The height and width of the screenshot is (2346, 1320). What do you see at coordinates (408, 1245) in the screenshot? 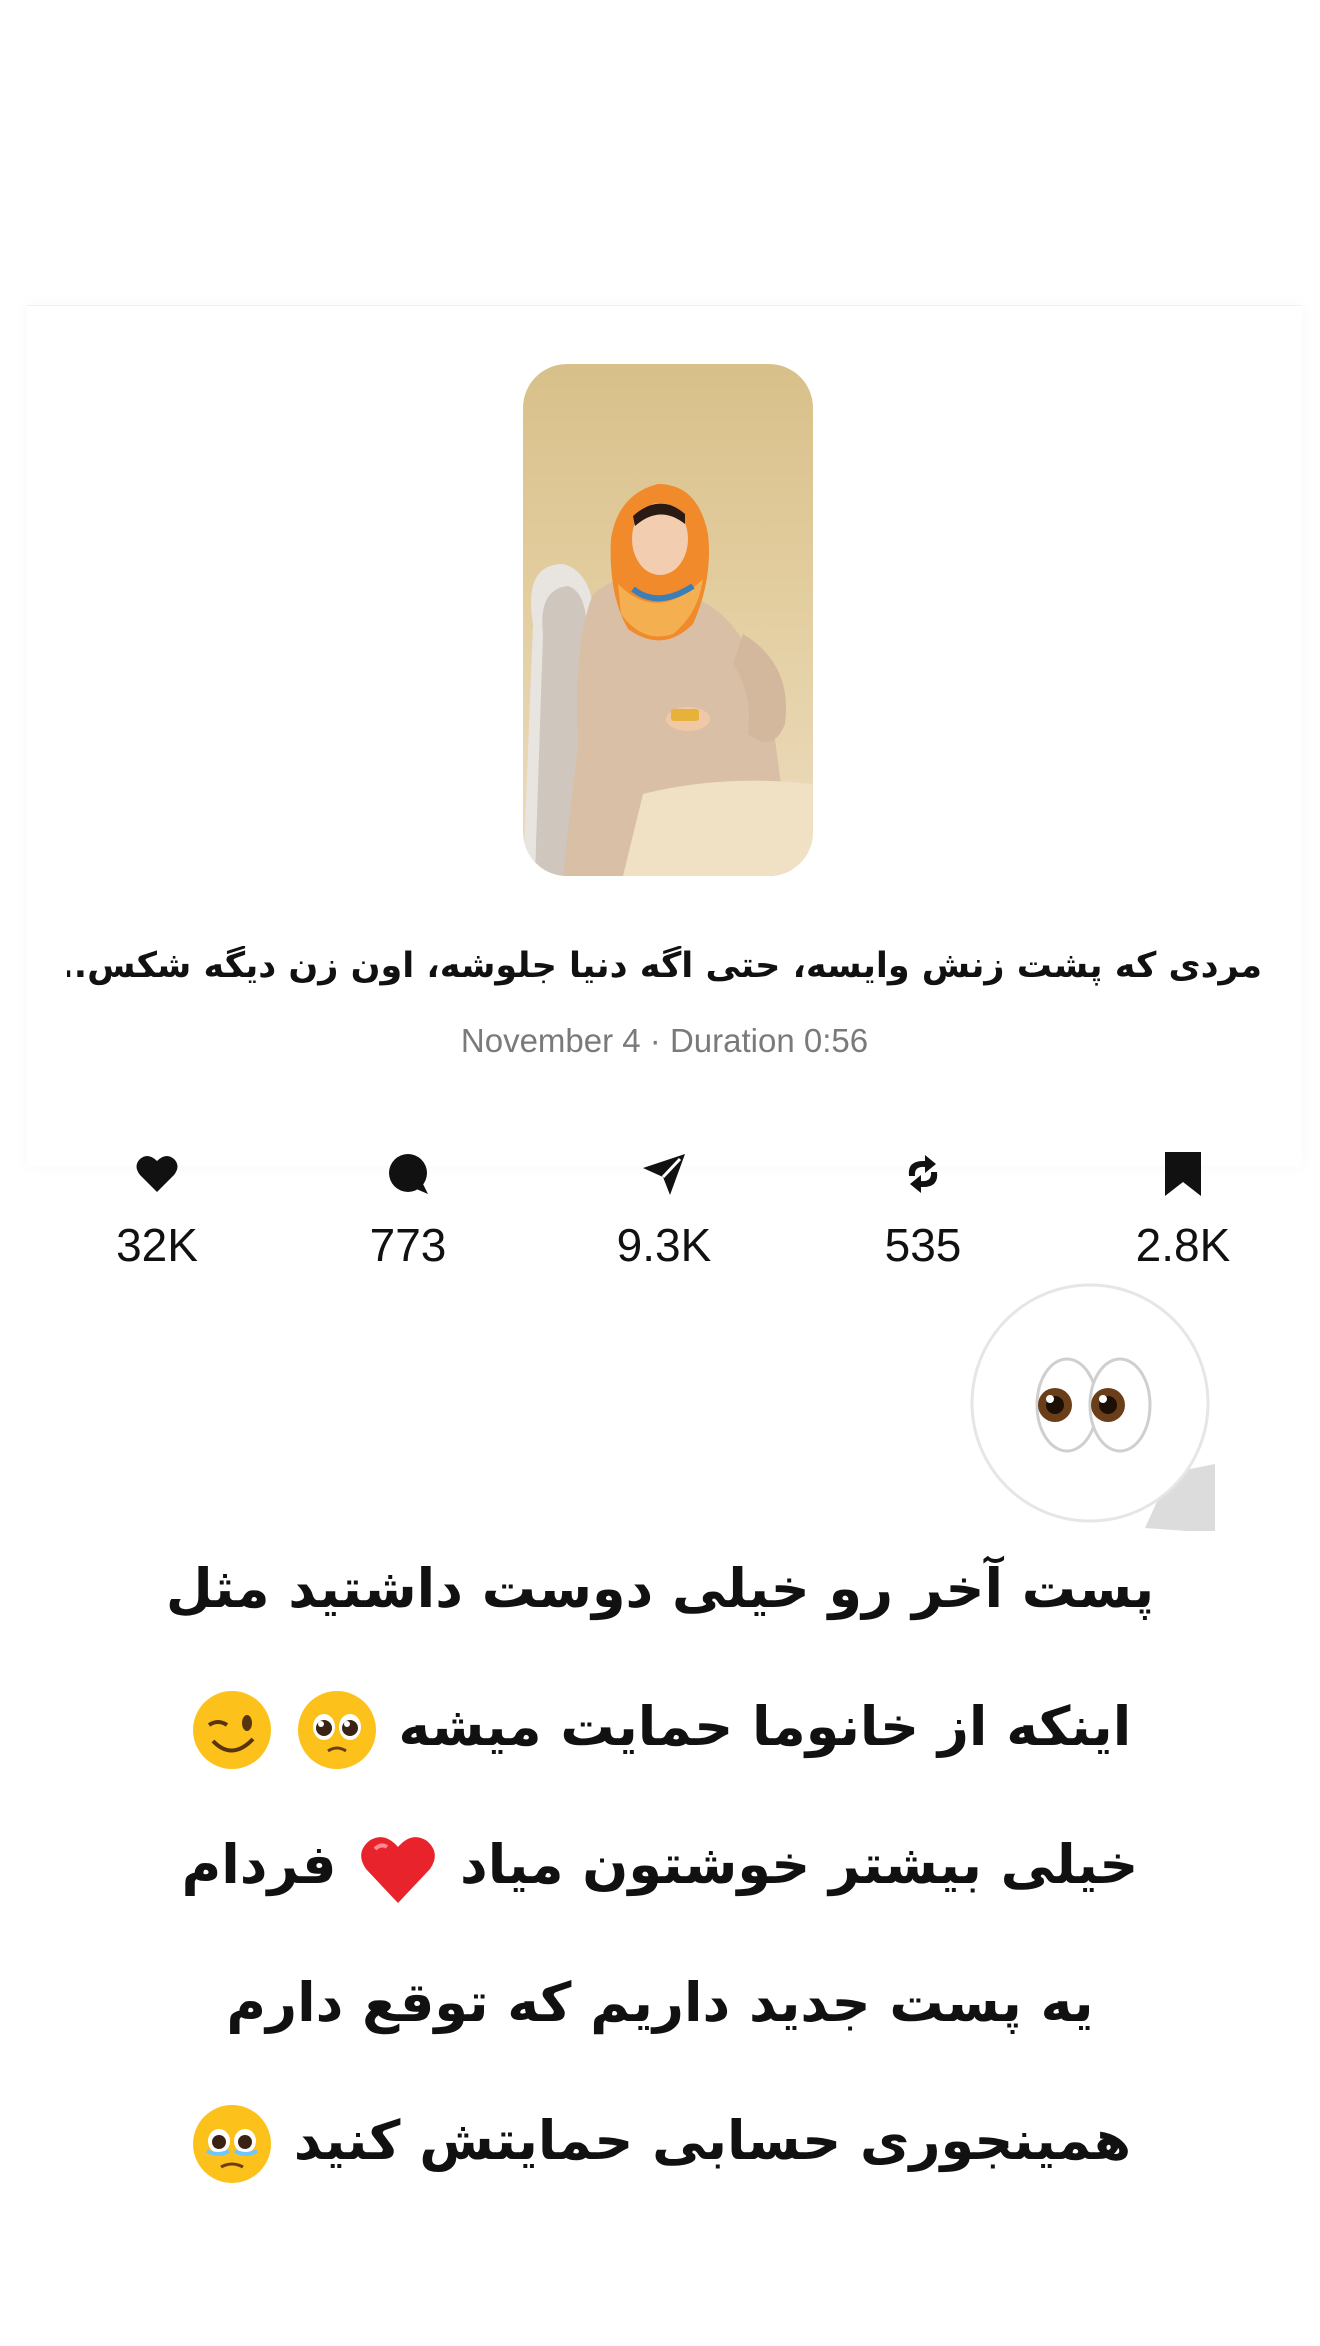
I see `comment-count: 773` at bounding box center [408, 1245].